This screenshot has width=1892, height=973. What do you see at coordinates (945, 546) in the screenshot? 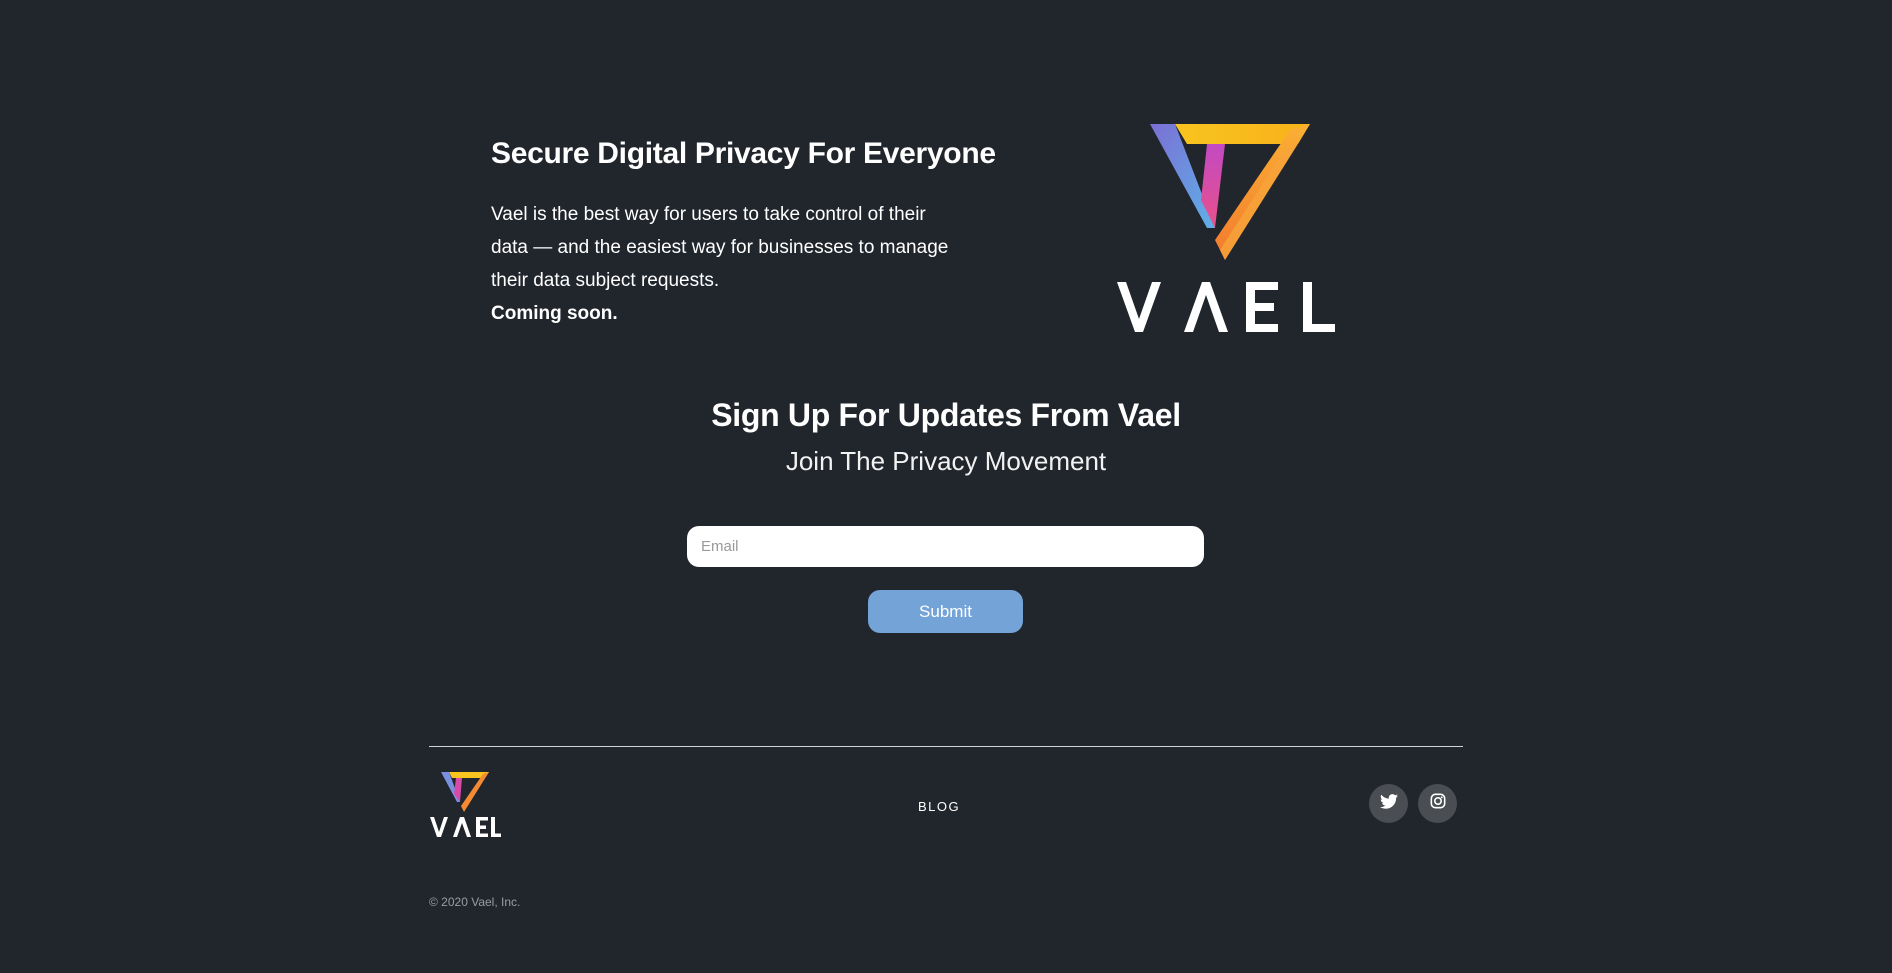
I see `email-input` at bounding box center [945, 546].